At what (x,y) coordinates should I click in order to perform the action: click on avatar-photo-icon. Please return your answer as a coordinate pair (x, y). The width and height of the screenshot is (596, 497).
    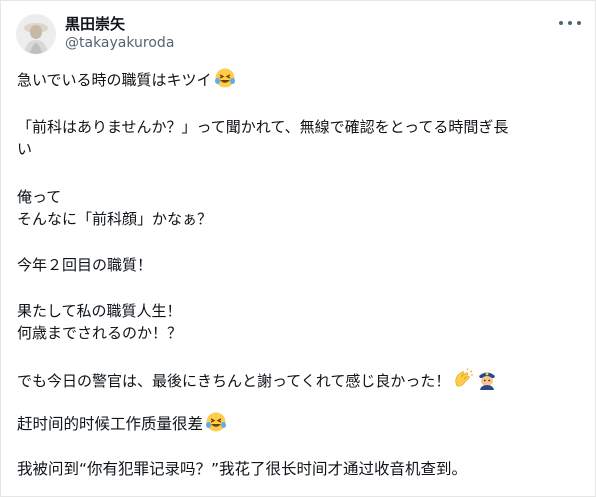
    Looking at the image, I should click on (36, 34).